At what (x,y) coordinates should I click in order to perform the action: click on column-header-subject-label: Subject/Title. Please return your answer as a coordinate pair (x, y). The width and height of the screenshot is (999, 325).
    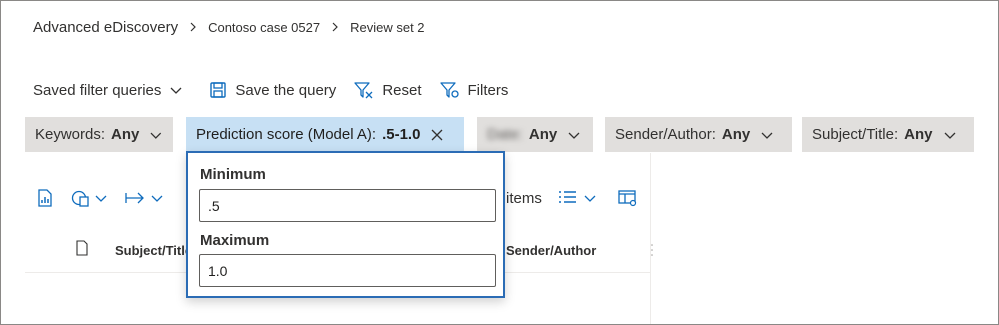
    Looking at the image, I should click on (154, 250).